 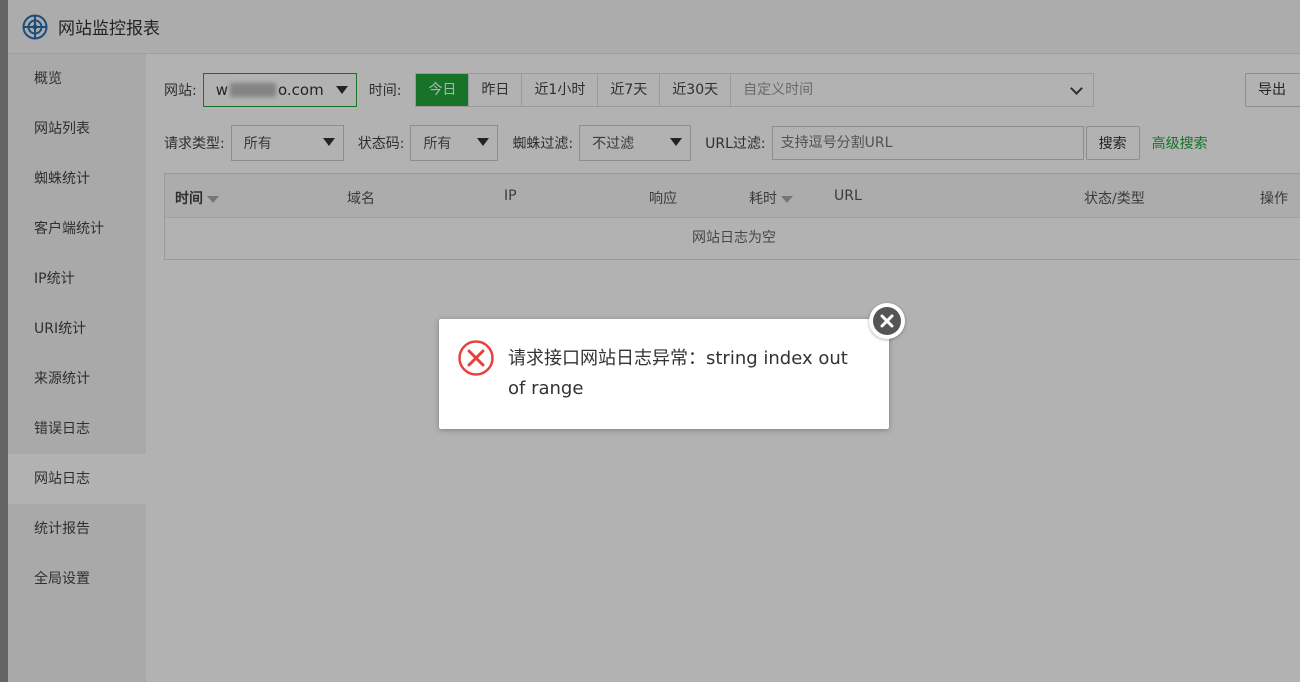 I want to click on dialog-close-button, so click(x=887, y=321).